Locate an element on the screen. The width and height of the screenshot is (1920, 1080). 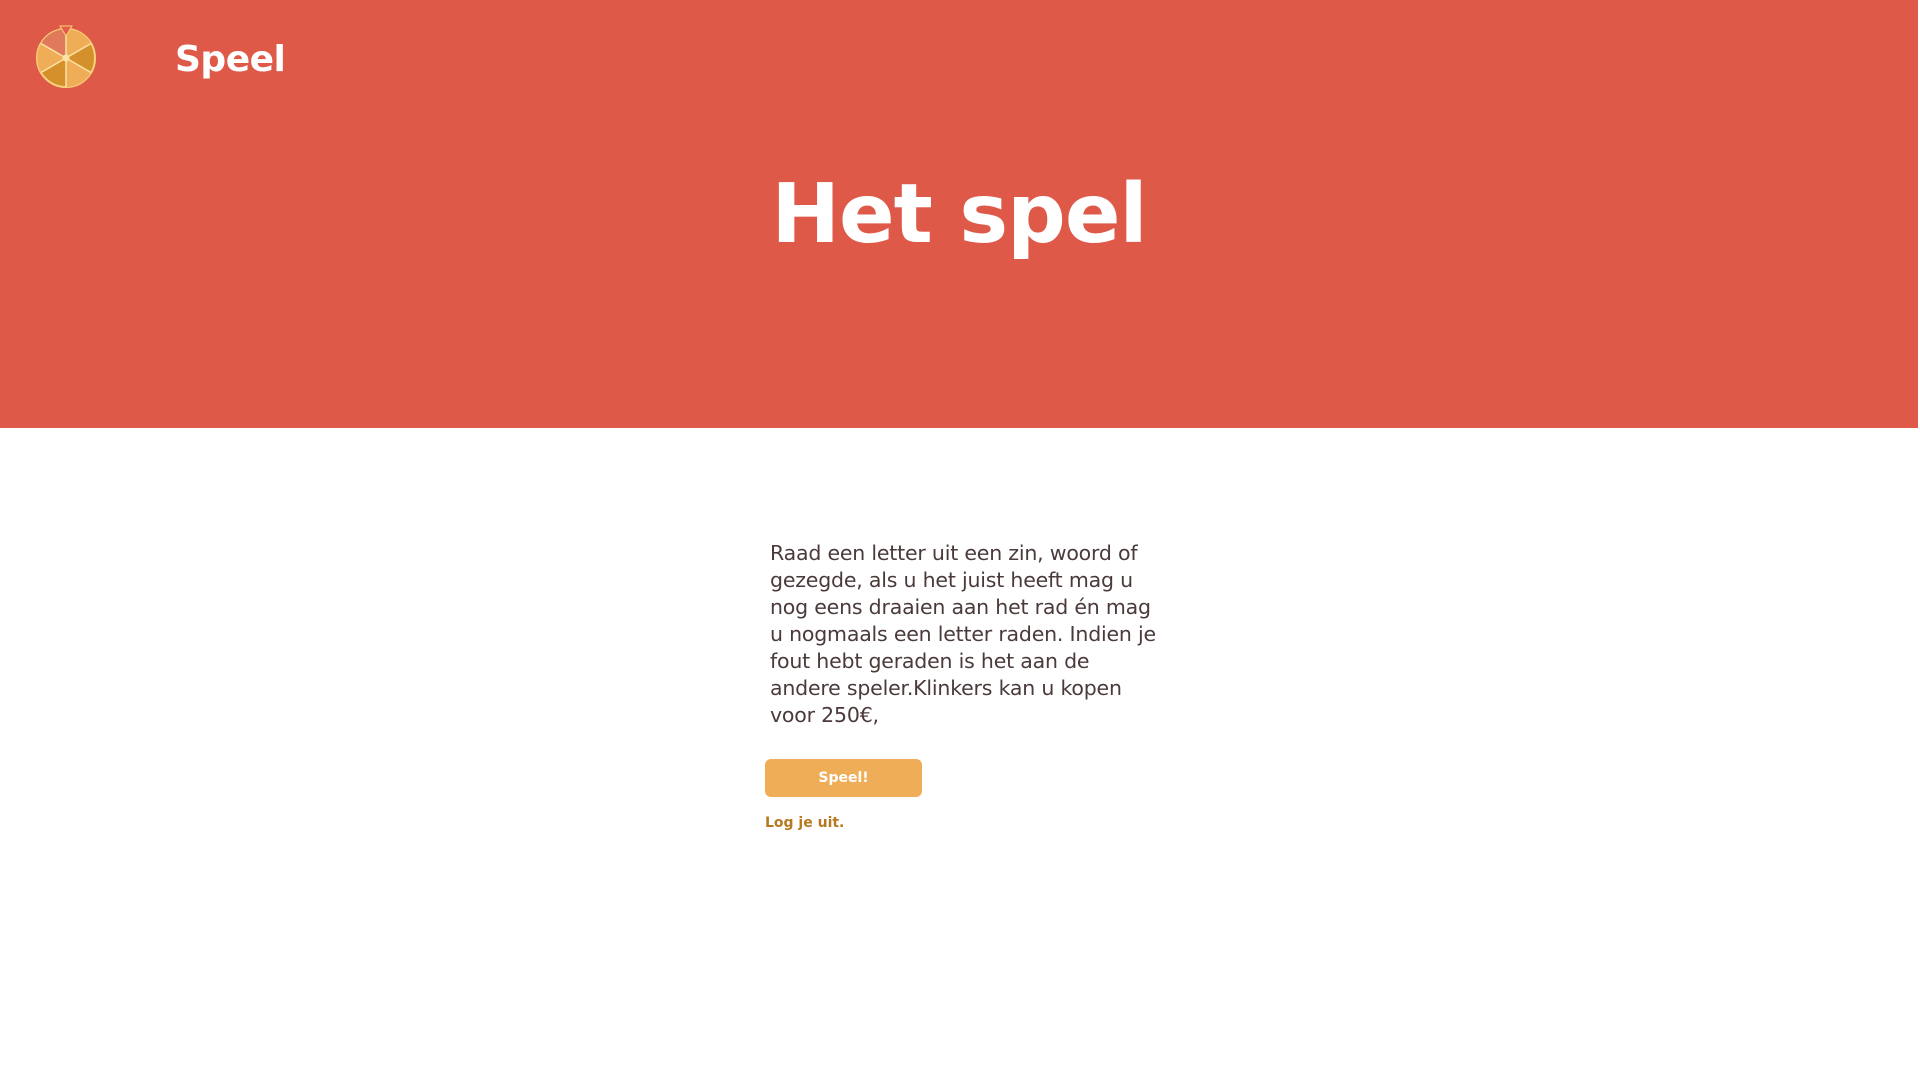
logout-link: Log je uit. is located at coordinates (804, 823).